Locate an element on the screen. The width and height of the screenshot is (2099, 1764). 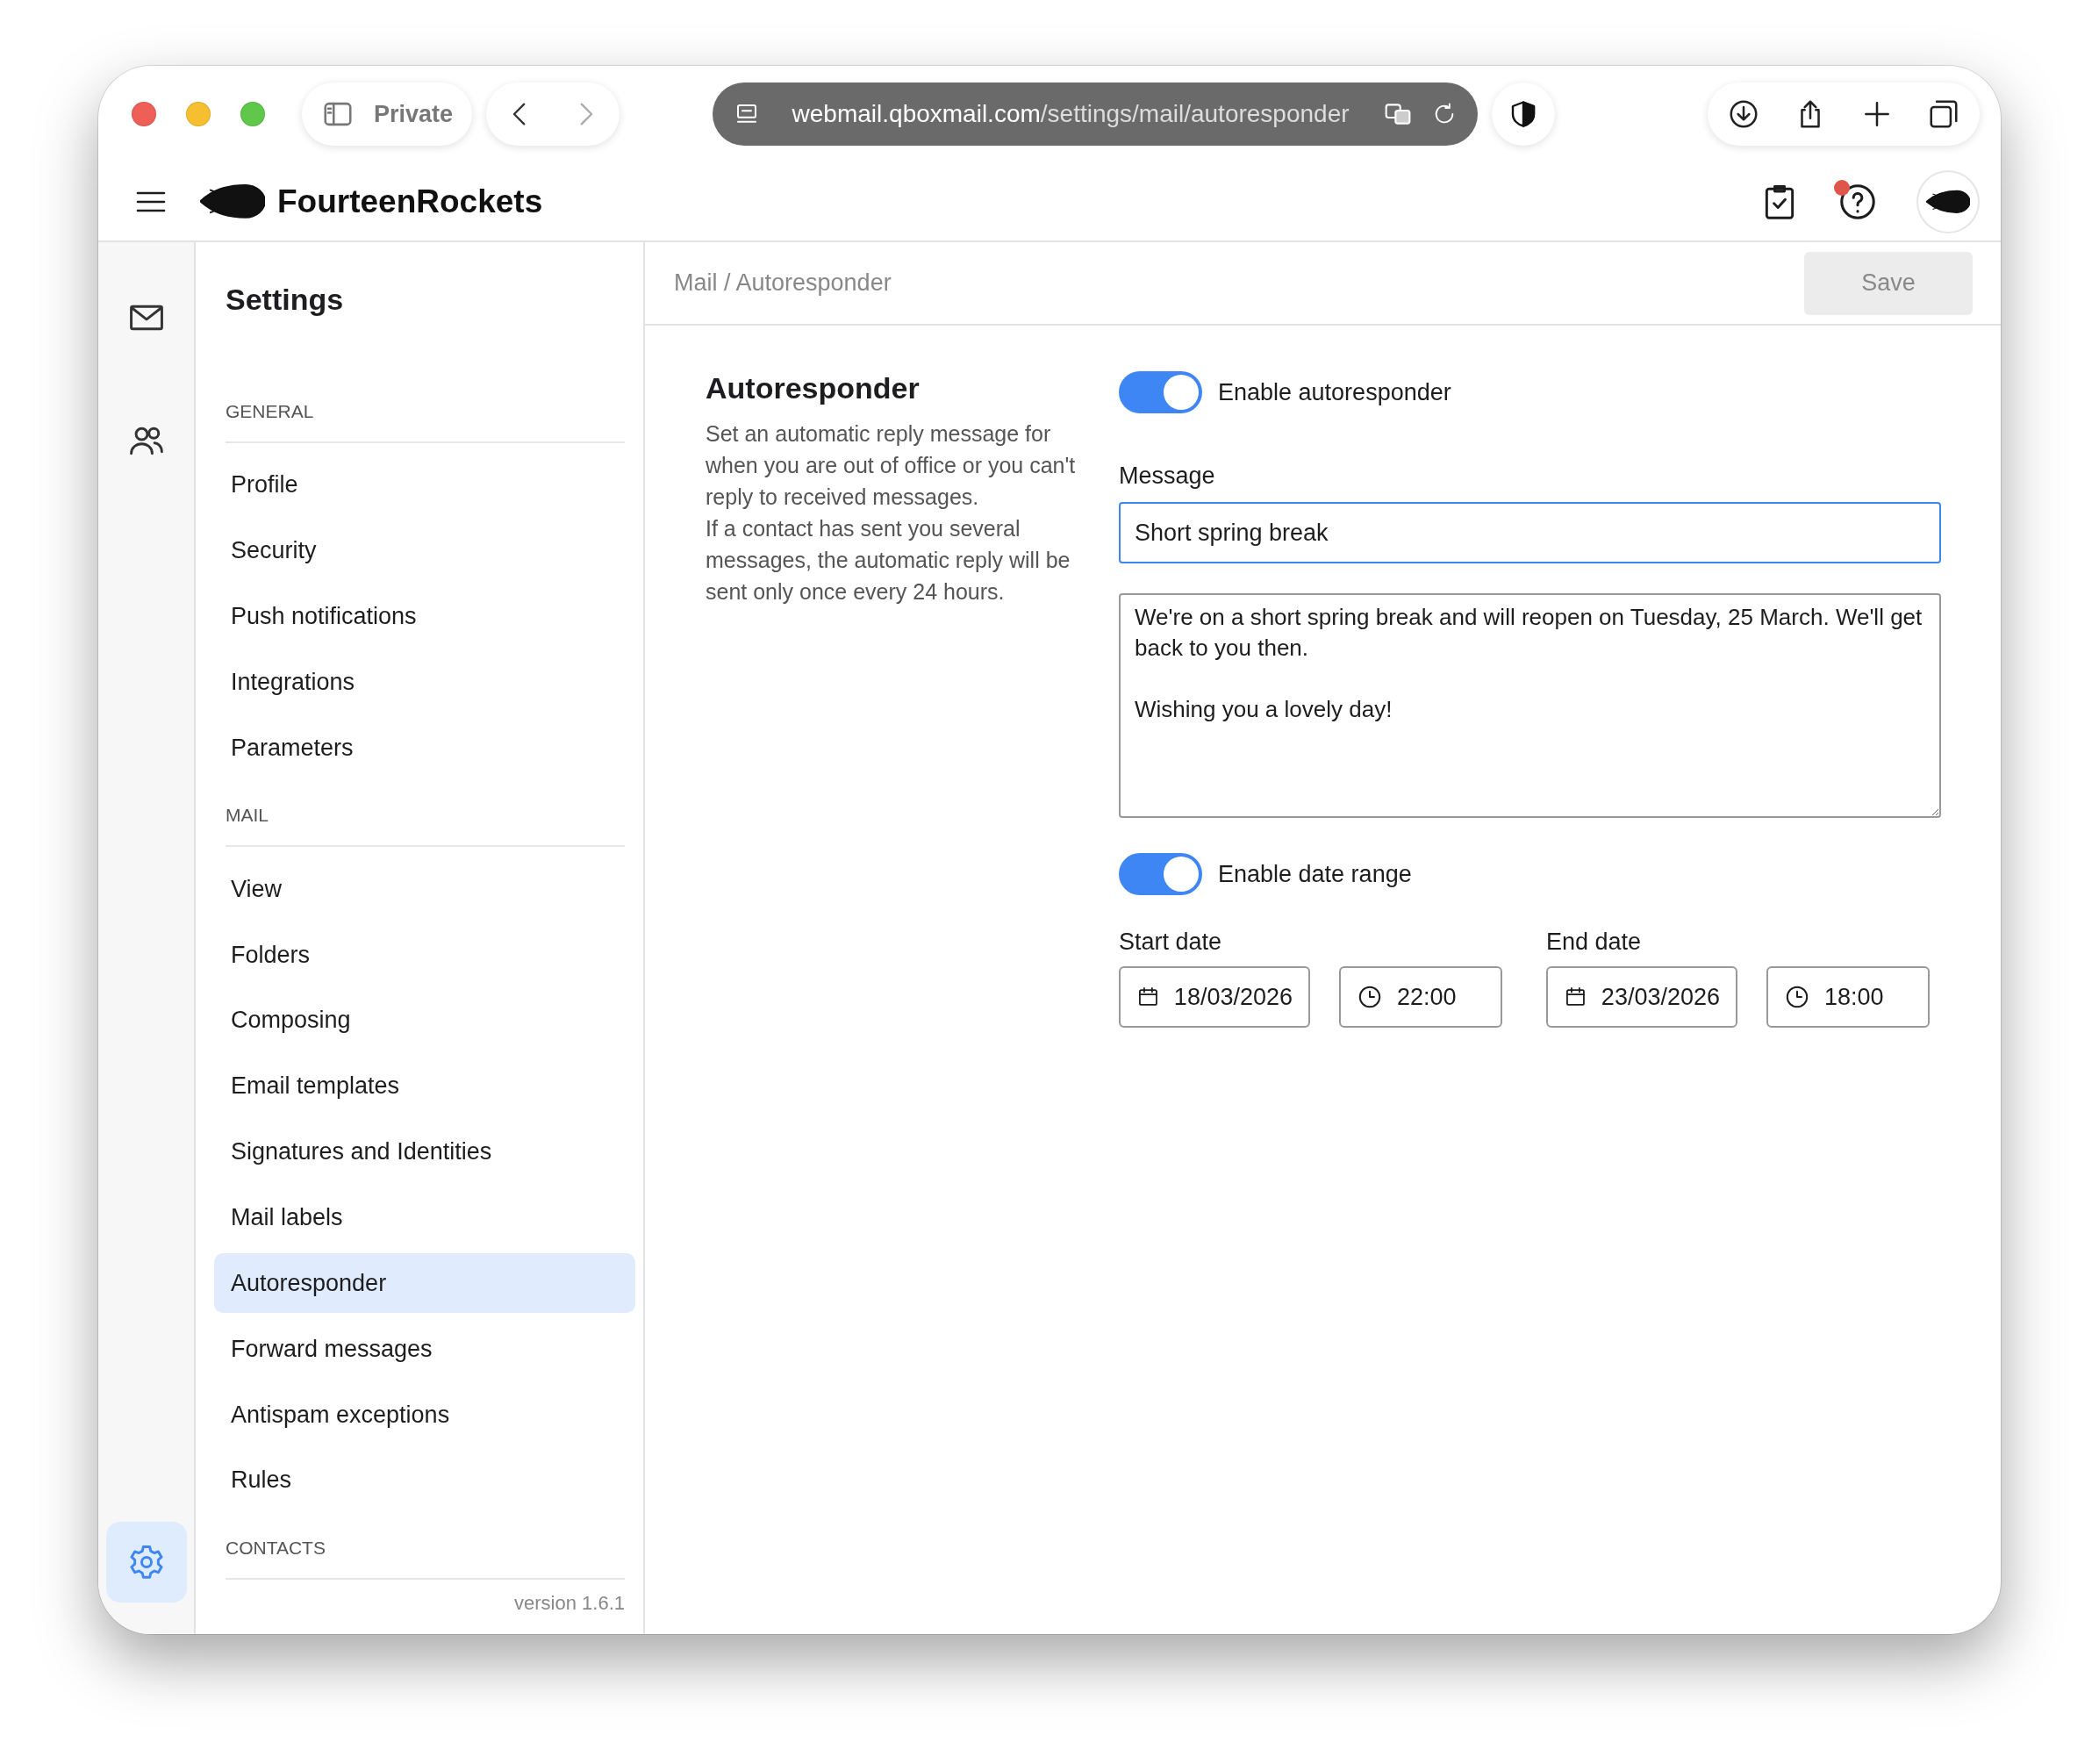
nav-item: Forward messages is located at coordinates (424, 1349).